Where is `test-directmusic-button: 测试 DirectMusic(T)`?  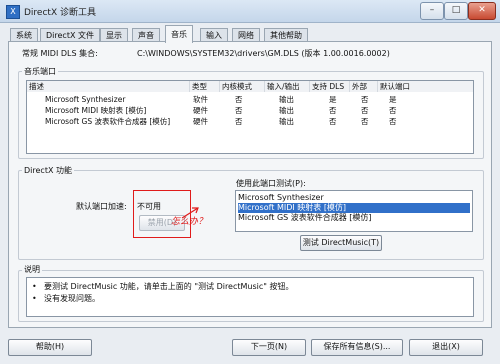
test-directmusic-button: 测试 DirectMusic(T) is located at coordinates (341, 243).